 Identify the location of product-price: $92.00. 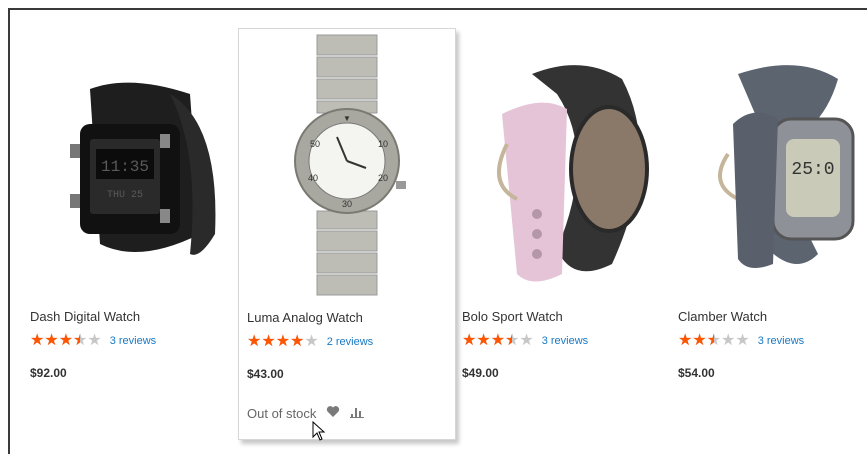
(48, 373).